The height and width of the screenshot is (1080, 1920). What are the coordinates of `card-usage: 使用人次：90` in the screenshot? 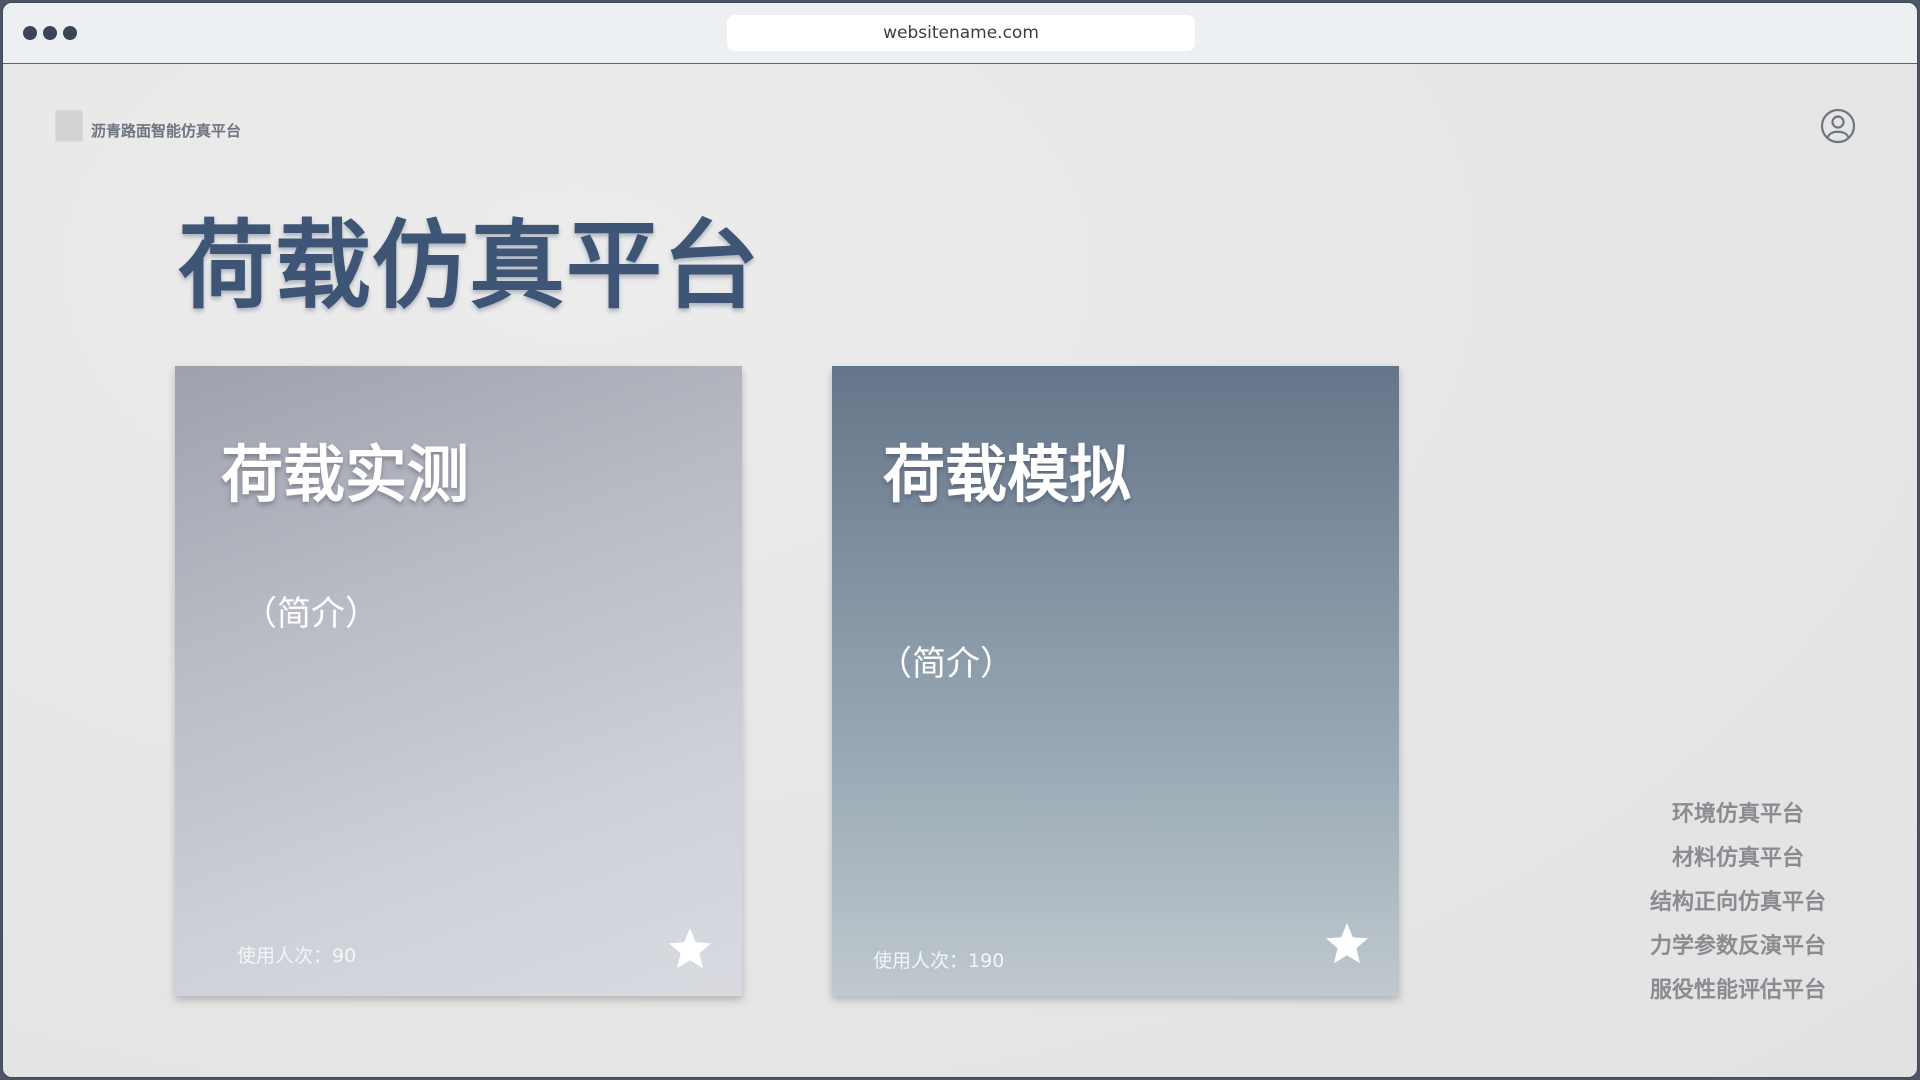 It's located at (296, 954).